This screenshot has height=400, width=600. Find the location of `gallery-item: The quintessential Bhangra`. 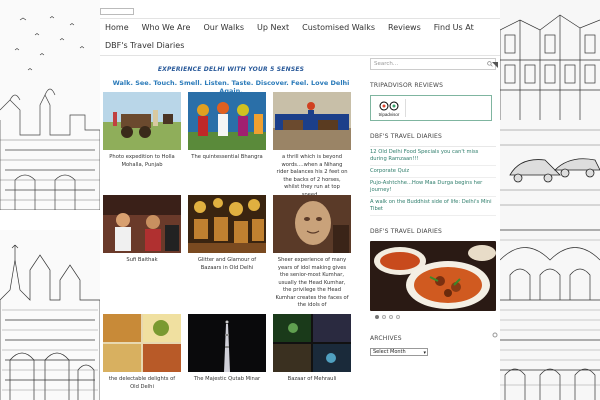

gallery-item: The quintessential Bhangra is located at coordinates (227, 127).